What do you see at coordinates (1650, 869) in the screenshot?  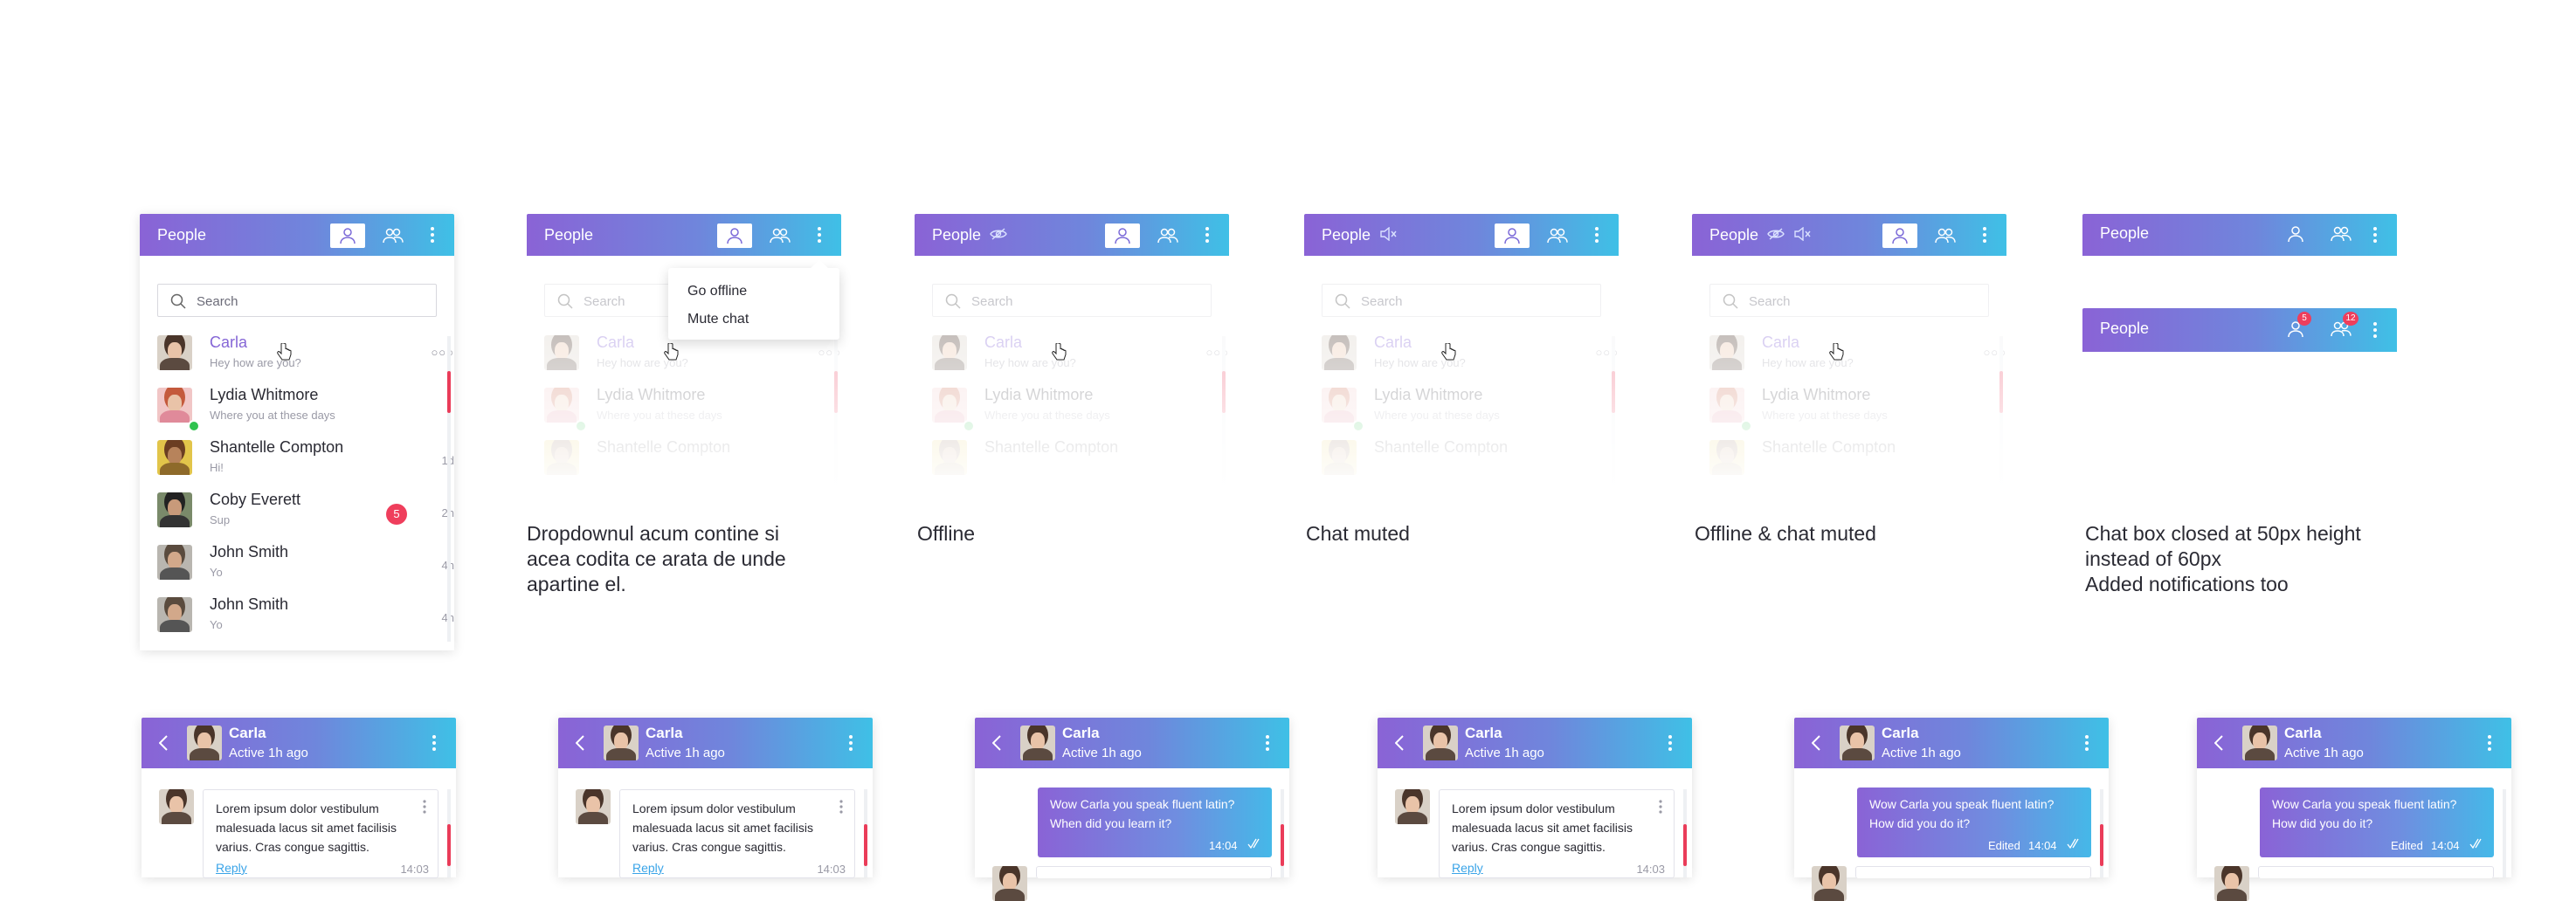 I see `message-time: 14:03` at bounding box center [1650, 869].